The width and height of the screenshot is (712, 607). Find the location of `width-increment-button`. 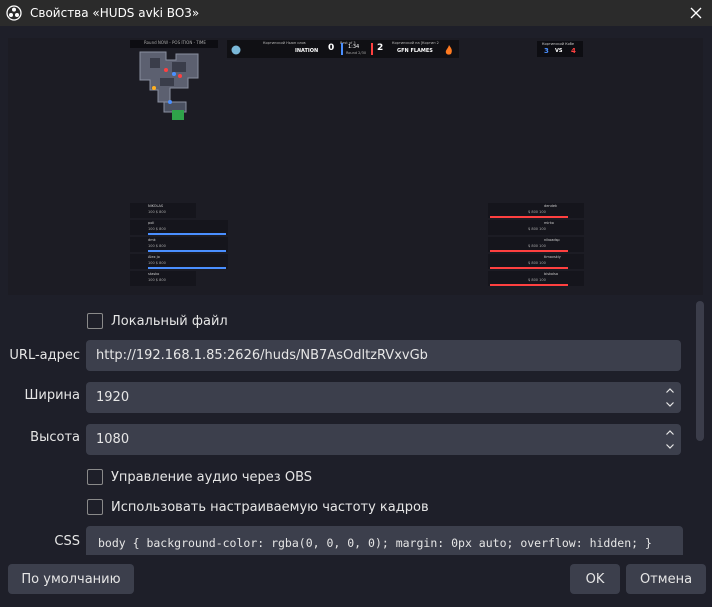

width-increment-button is located at coordinates (670, 390).